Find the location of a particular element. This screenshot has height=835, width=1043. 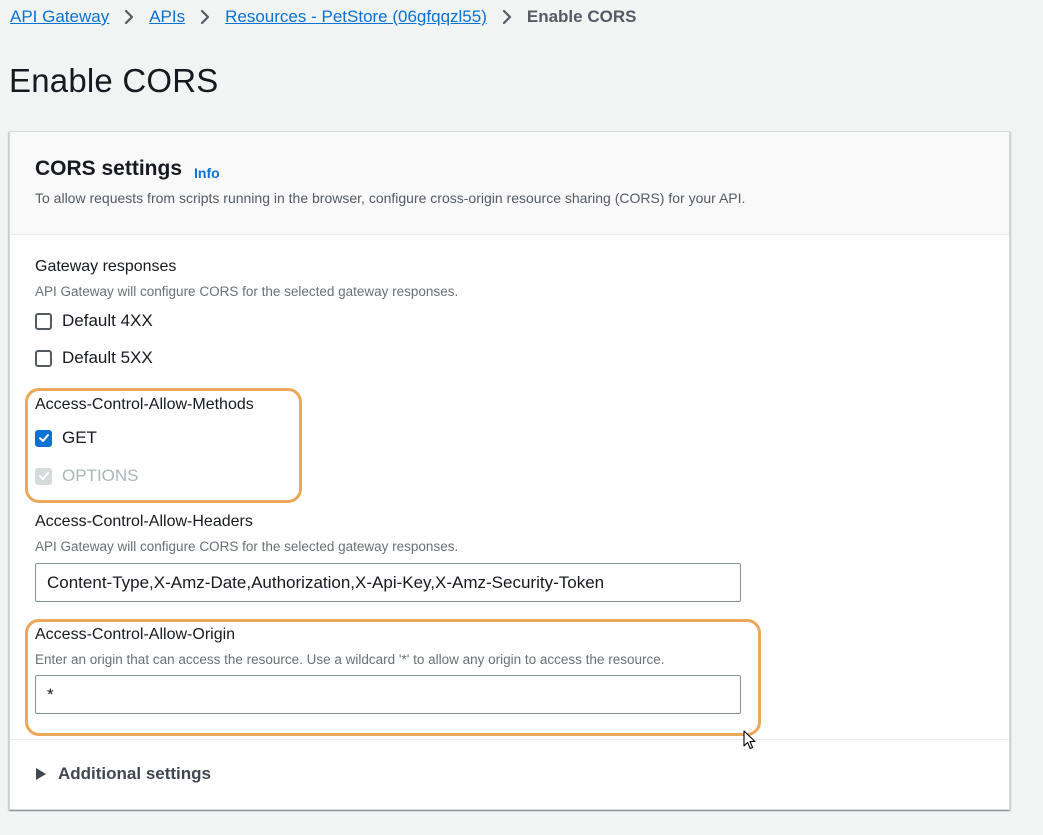

allow-methods-label: Access-Control-Allow-Methods is located at coordinates (144, 404).